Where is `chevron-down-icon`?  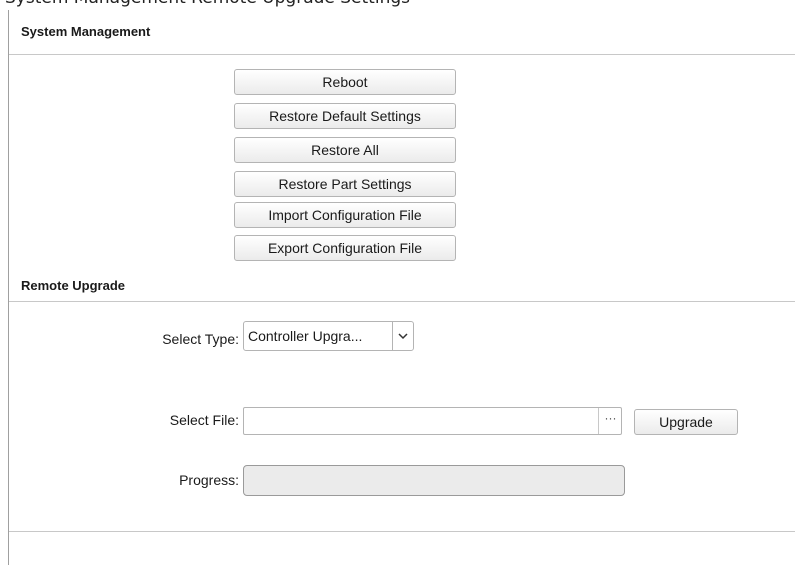
chevron-down-icon is located at coordinates (402, 336).